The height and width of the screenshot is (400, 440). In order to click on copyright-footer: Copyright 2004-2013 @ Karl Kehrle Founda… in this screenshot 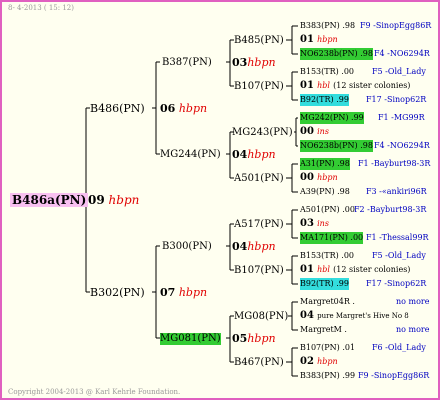, I will do `click(94, 392)`.